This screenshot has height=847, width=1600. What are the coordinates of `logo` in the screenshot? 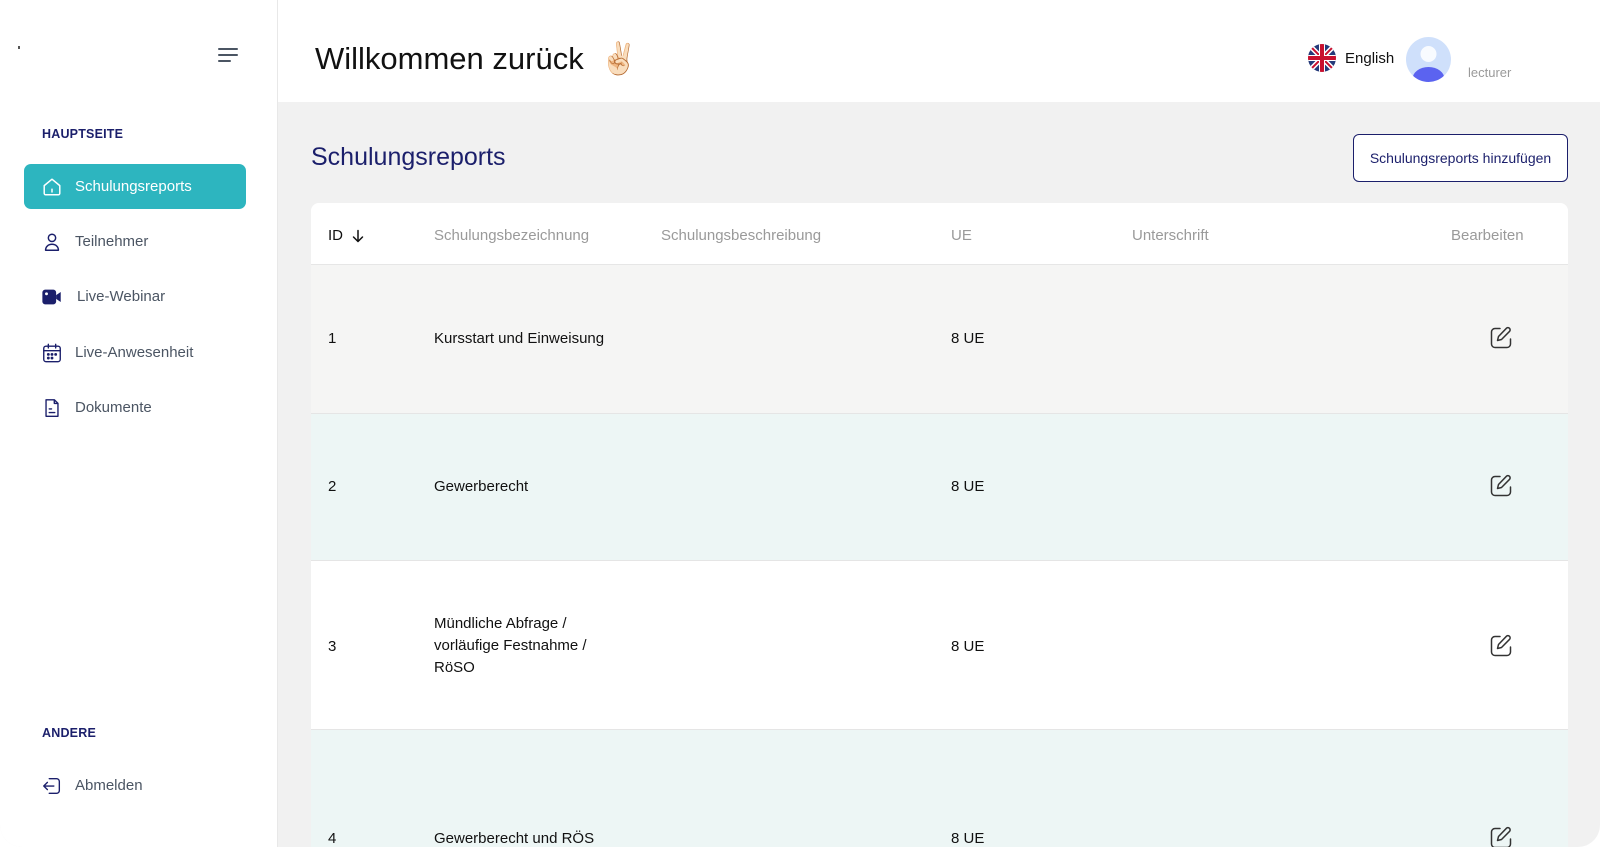 It's located at (19, 47).